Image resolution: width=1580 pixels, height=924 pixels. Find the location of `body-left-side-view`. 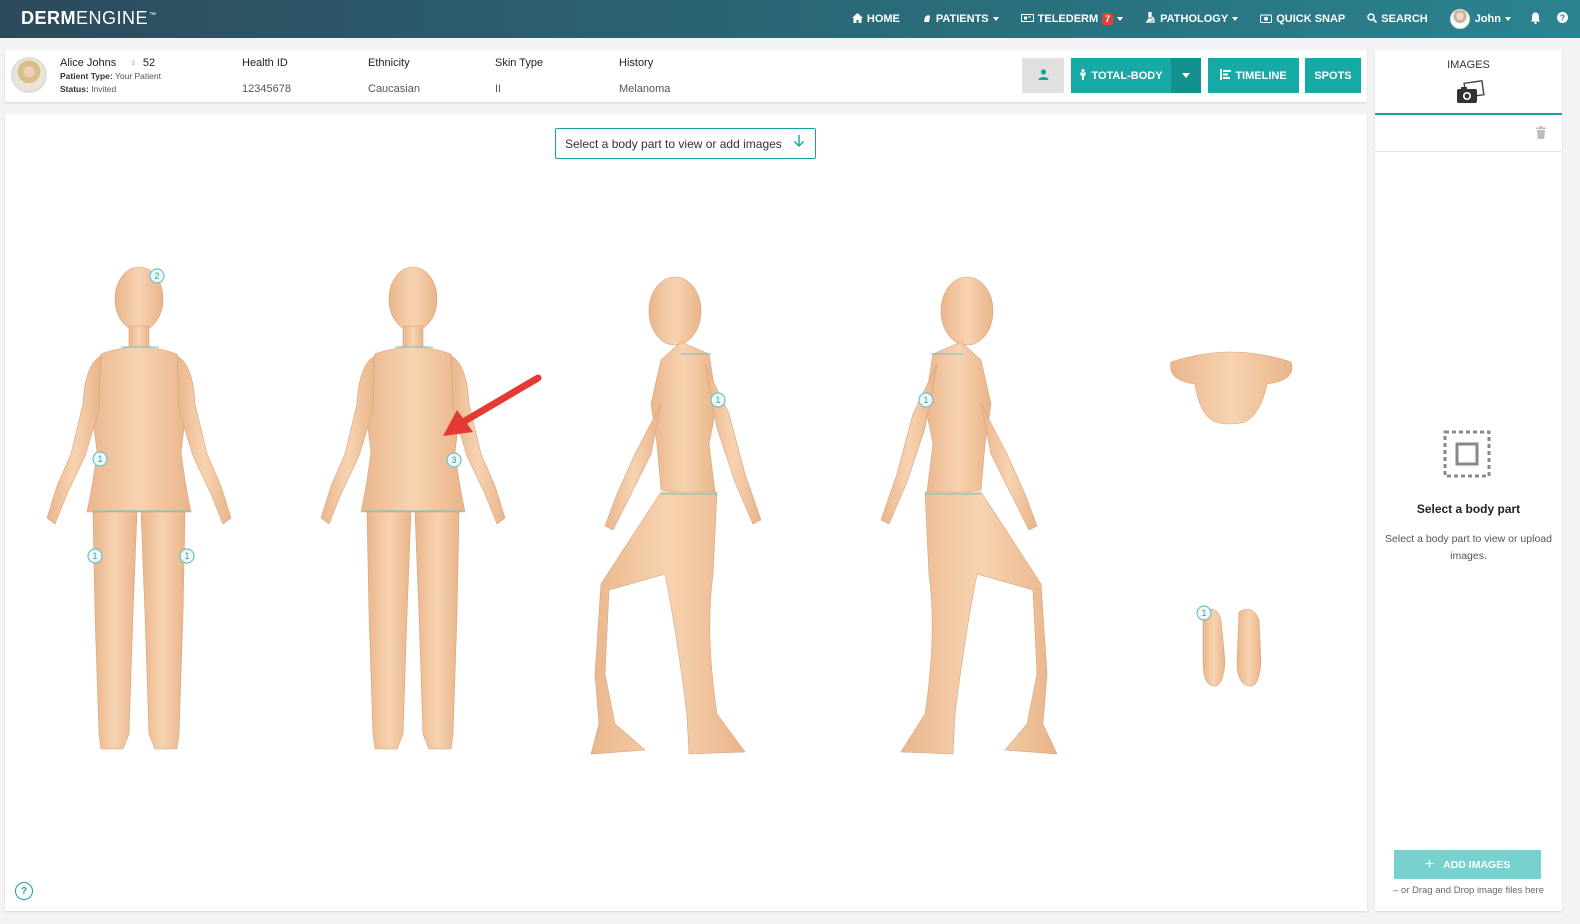

body-left-side-view is located at coordinates (676, 515).